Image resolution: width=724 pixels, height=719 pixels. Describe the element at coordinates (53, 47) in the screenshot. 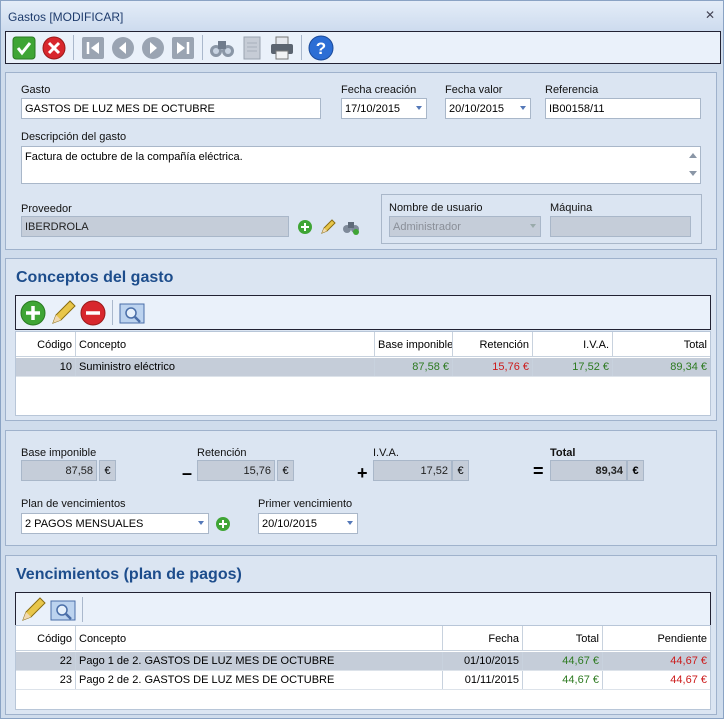

I see `cancel-icon` at that location.